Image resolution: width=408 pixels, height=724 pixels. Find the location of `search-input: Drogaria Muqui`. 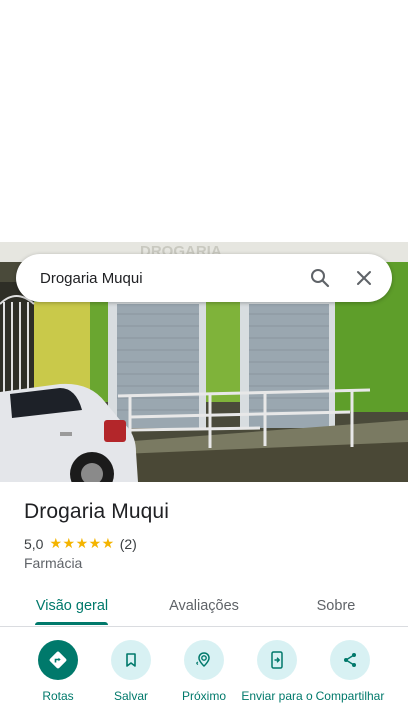

search-input: Drogaria Muqui is located at coordinates (174, 278).